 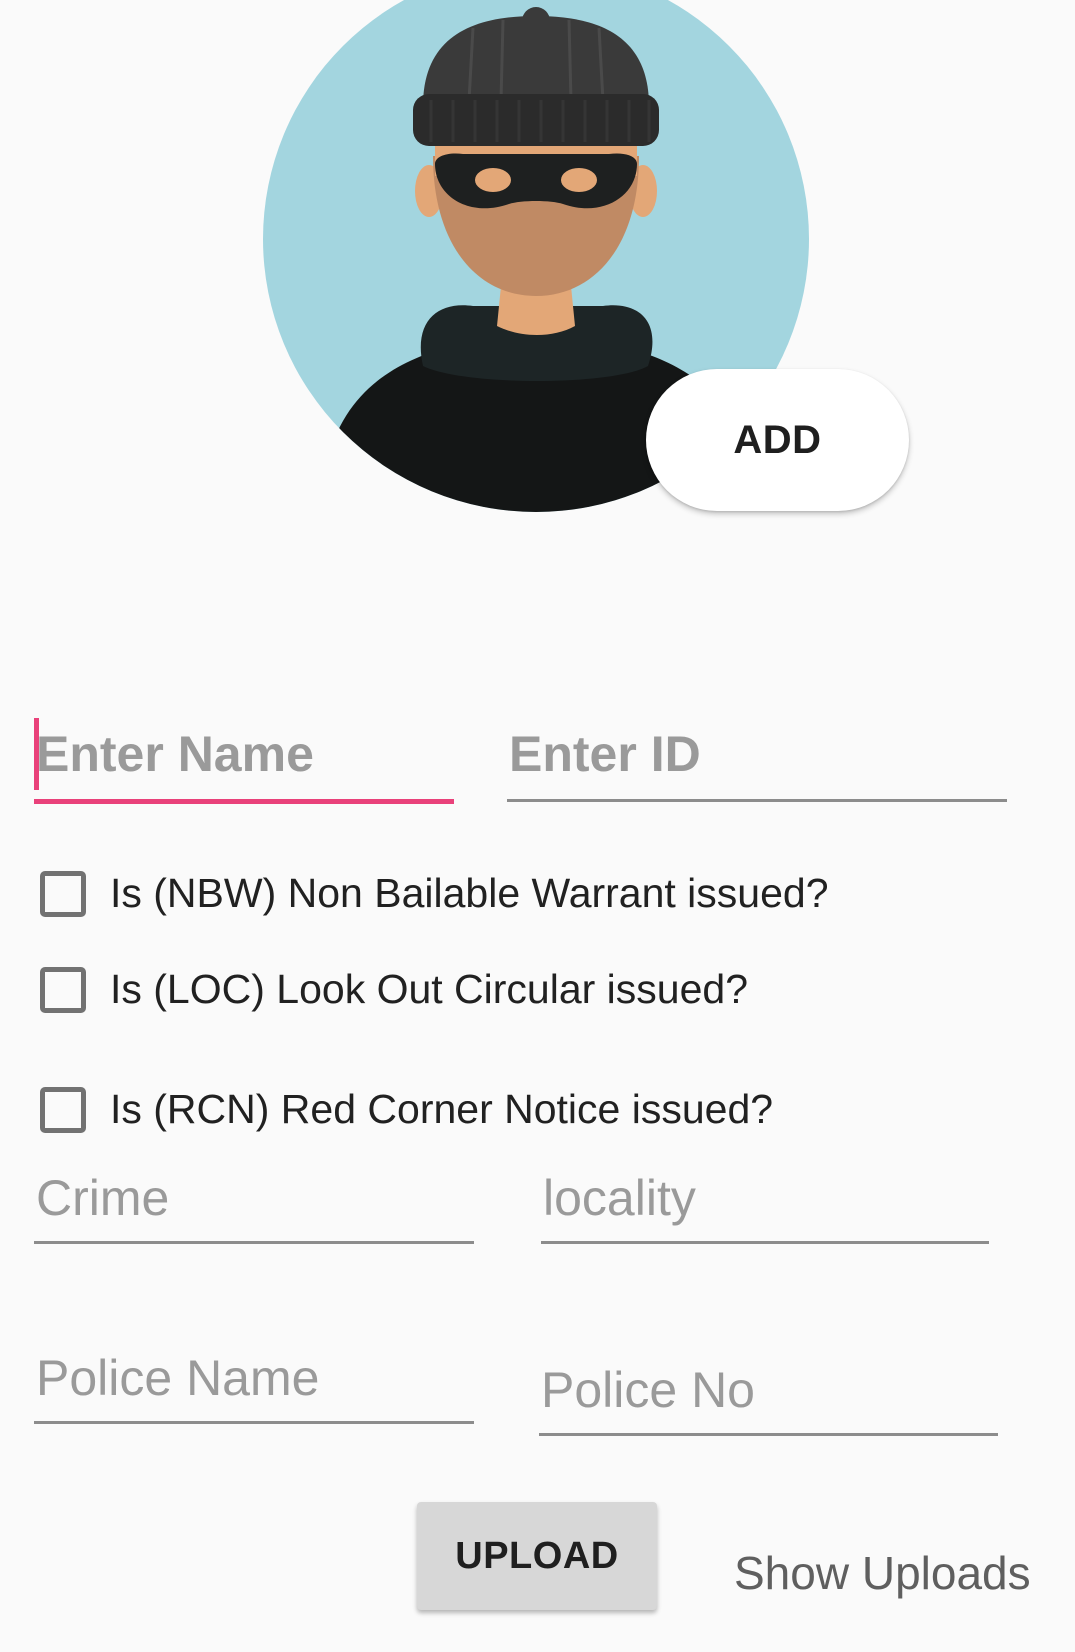 I want to click on crime-input, so click(x=254, y=1202).